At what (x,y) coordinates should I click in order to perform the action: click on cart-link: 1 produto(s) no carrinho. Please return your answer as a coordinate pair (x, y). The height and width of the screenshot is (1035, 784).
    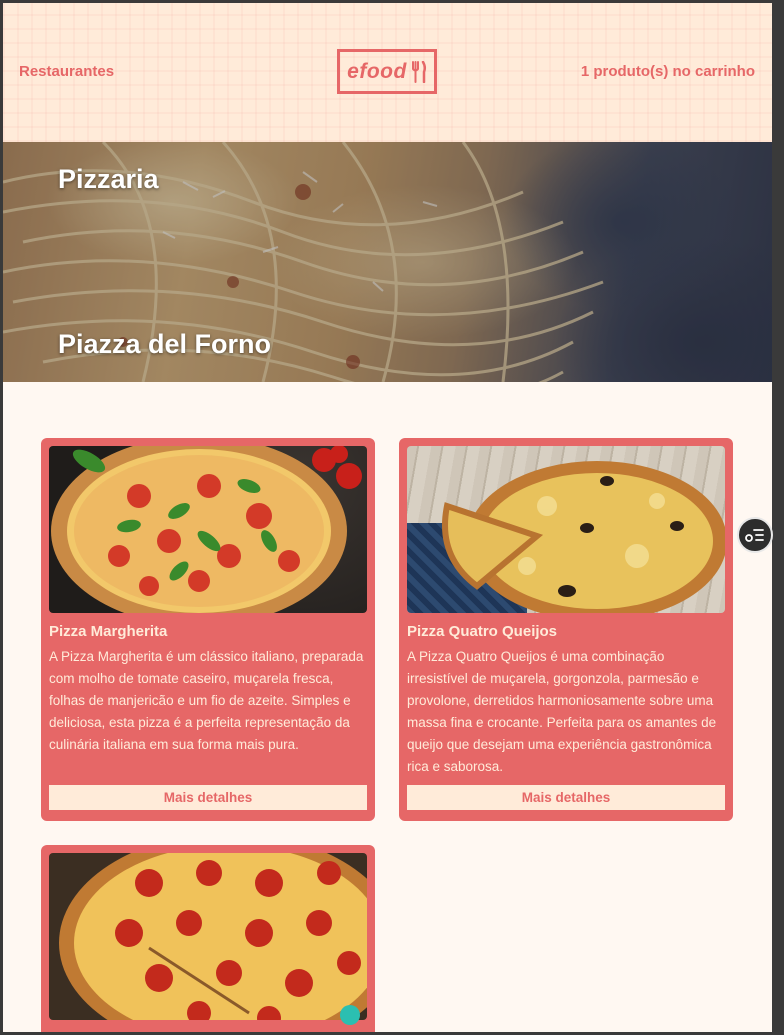
    Looking at the image, I should click on (668, 71).